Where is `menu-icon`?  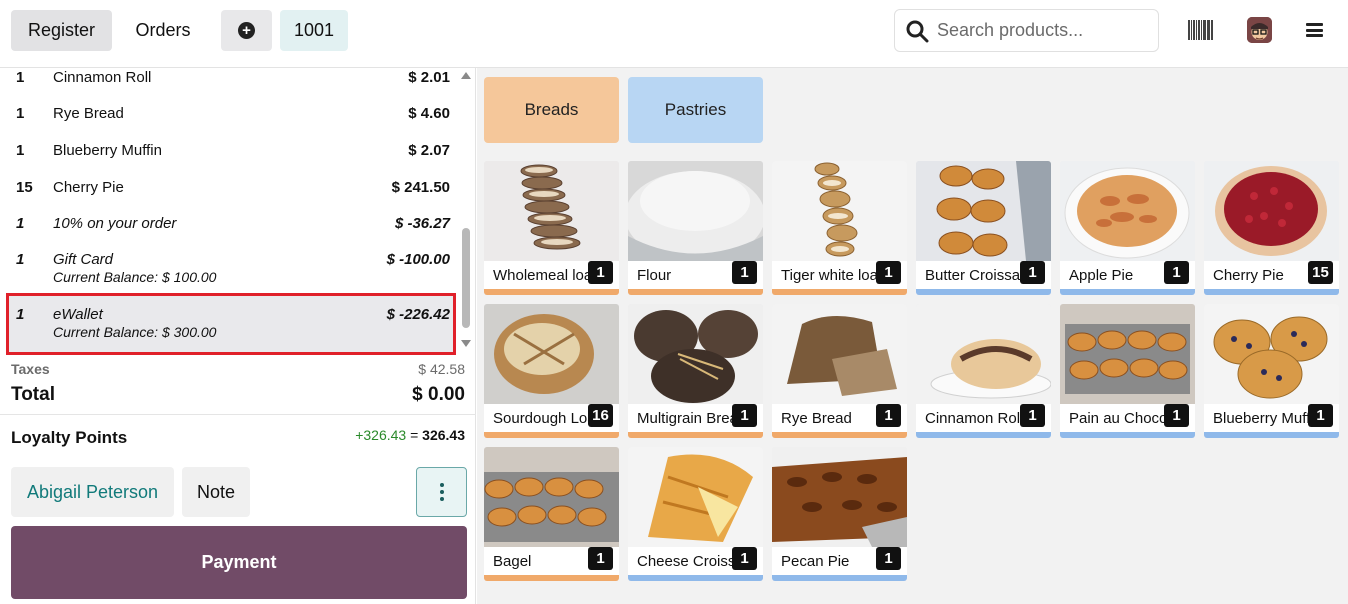 menu-icon is located at coordinates (1314, 30).